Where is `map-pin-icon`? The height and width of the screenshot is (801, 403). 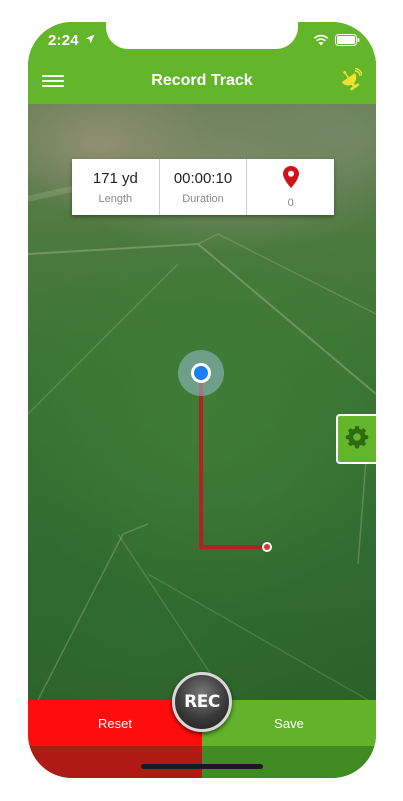
map-pin-icon is located at coordinates (290, 179).